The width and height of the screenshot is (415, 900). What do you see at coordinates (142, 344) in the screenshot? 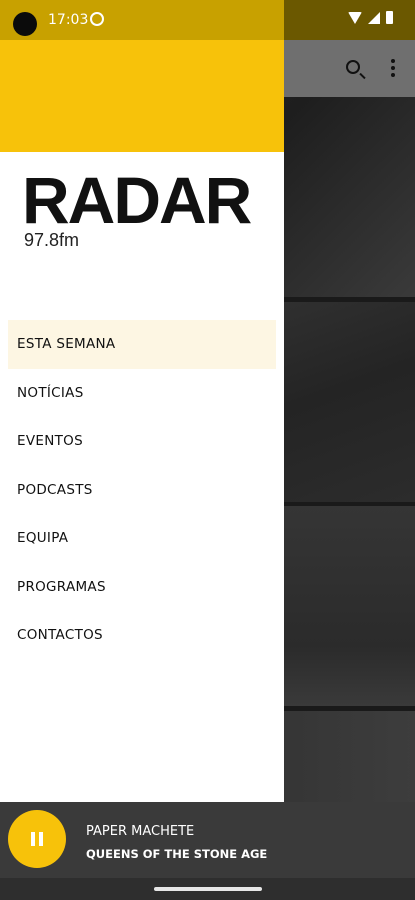
I see `menu-item-esta-semana: ESTA SEMANA` at bounding box center [142, 344].